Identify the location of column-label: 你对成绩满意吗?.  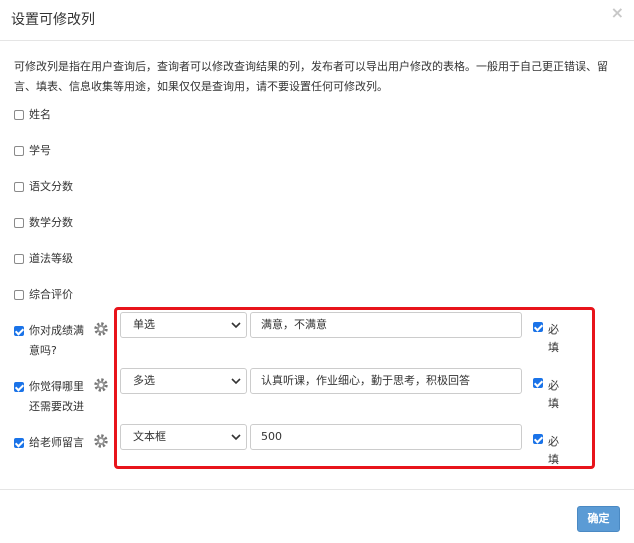
(56, 340).